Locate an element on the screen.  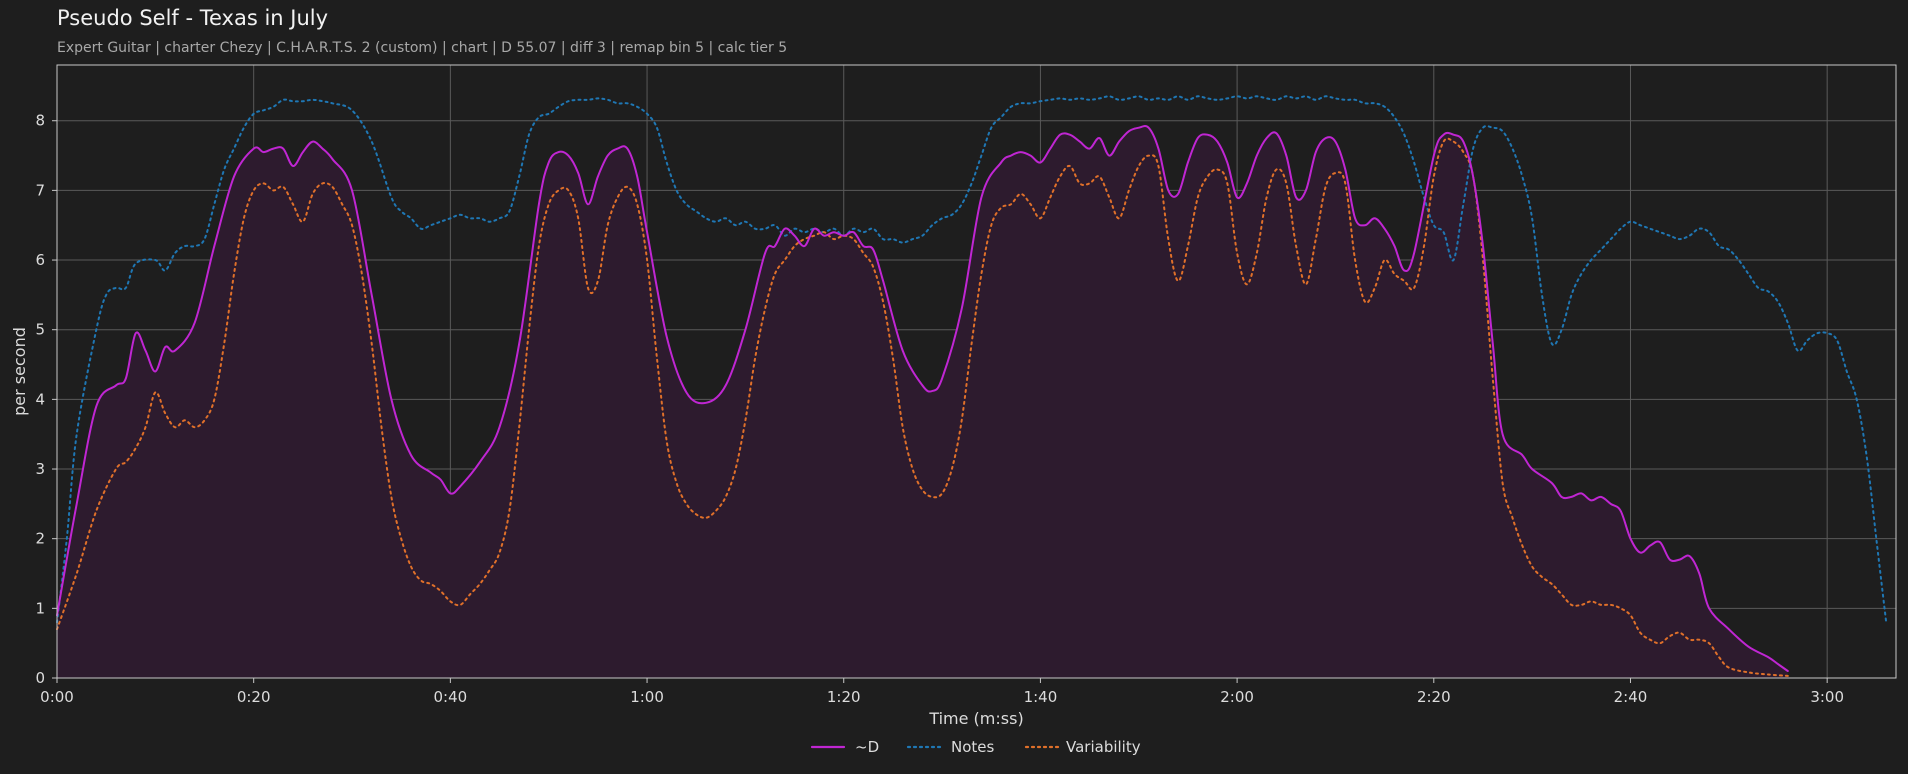
legend-label: Notes is located at coordinates (973, 747).